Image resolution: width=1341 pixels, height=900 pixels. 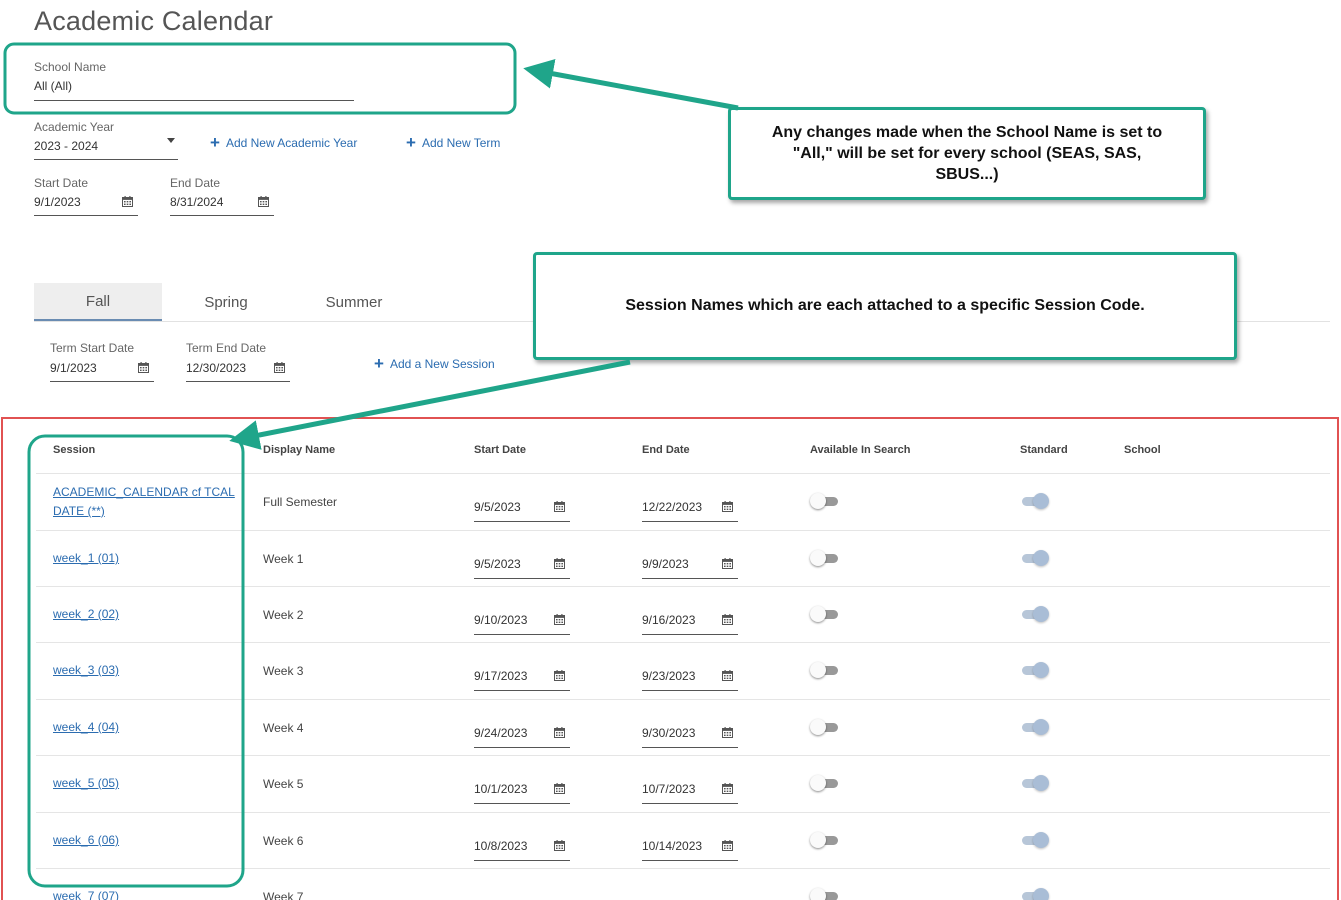 I want to click on tab-fall: Fall, so click(x=98, y=302).